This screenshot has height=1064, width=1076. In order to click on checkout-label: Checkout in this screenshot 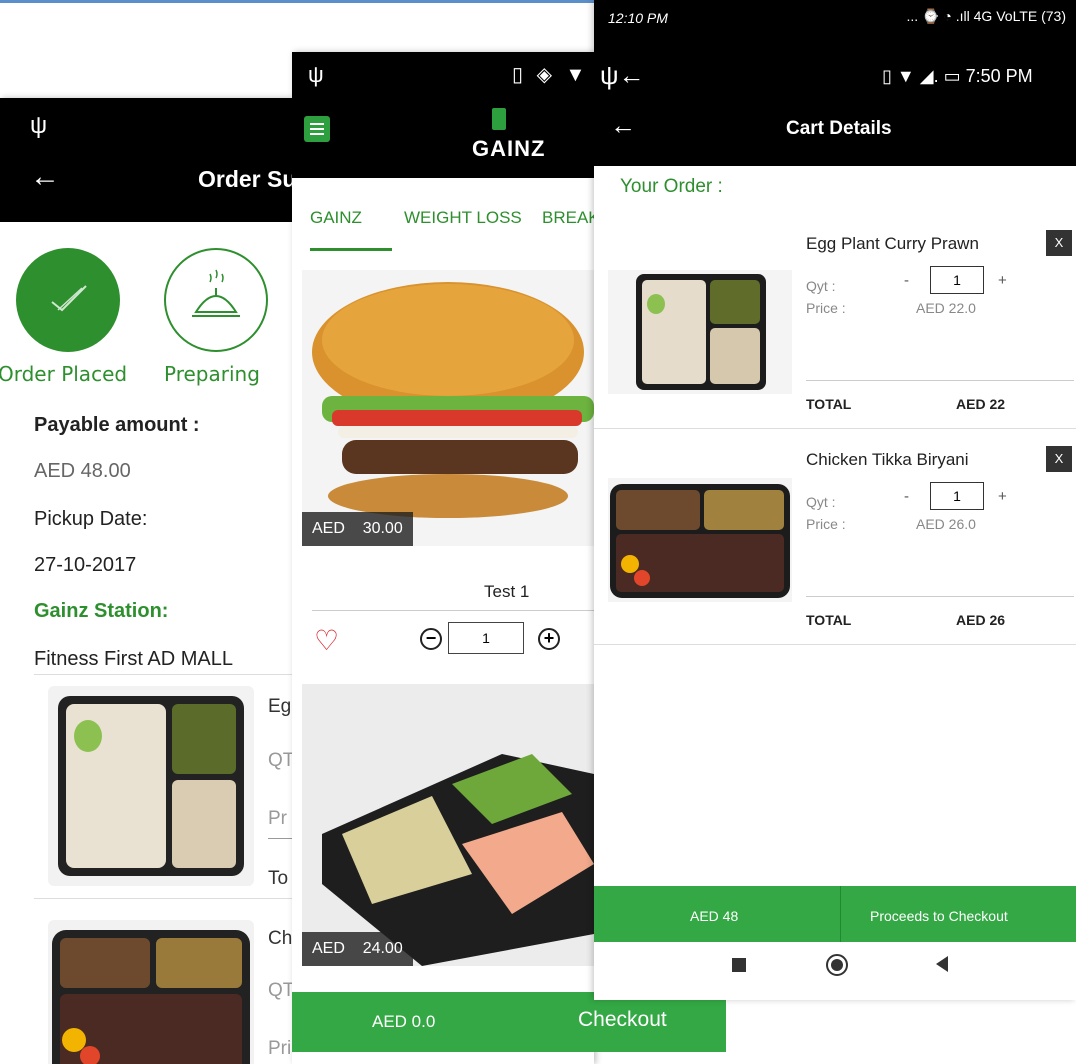, I will do `click(622, 1019)`.